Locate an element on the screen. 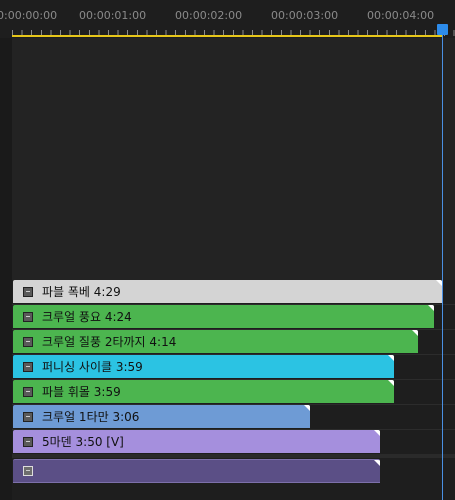 This screenshot has width=455, height=500. clip-label: 크루얼 질풍 2타까지 4:14 is located at coordinates (109, 342).